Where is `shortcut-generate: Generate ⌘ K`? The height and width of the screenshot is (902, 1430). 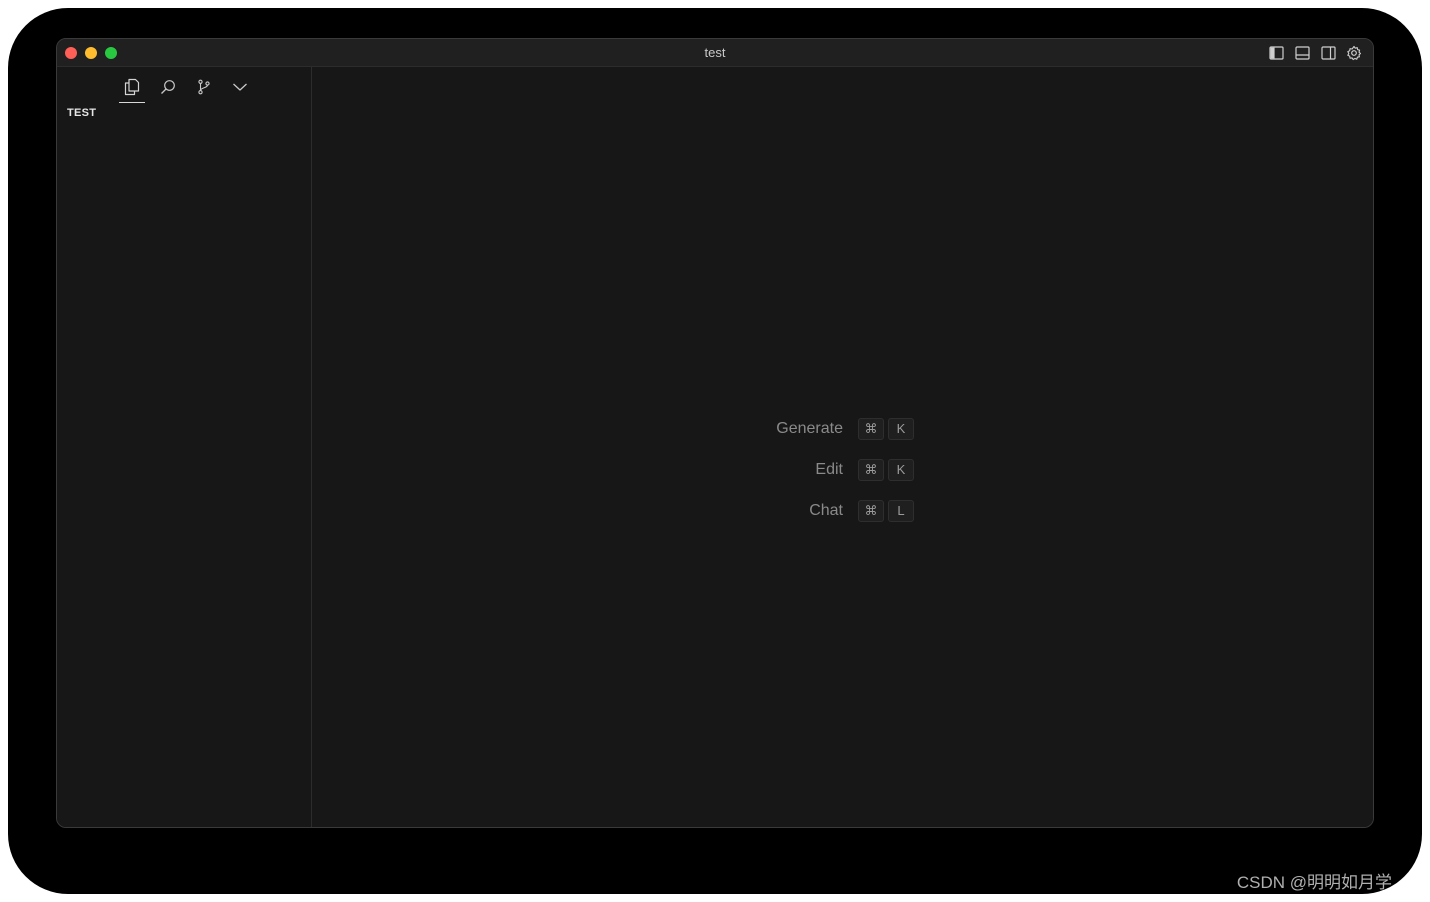 shortcut-generate: Generate ⌘ K is located at coordinates (613, 428).